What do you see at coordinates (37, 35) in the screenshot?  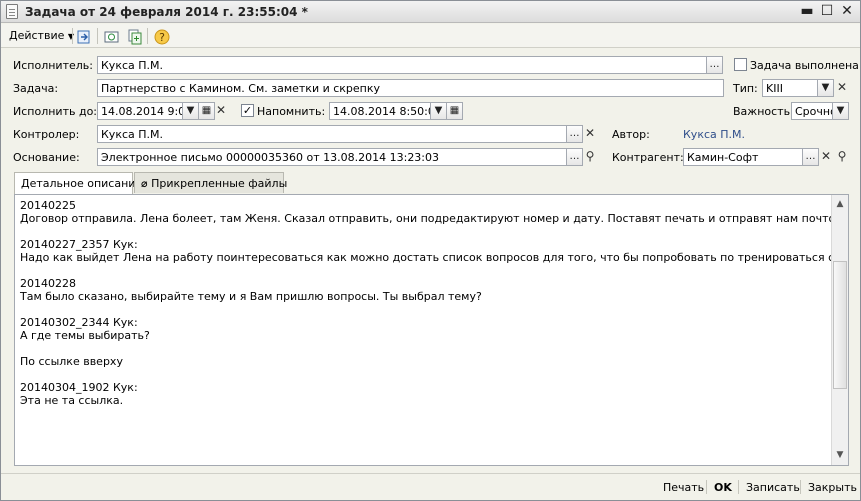 I see `action-menu-label: Действие` at bounding box center [37, 35].